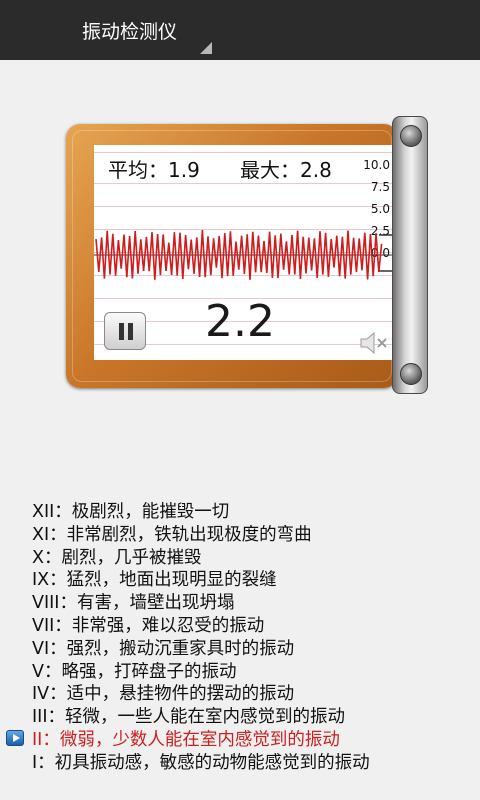 The image size is (480, 800). I want to click on intensity-level-item: VII：非常强，难以忍受的振动, so click(148, 626).